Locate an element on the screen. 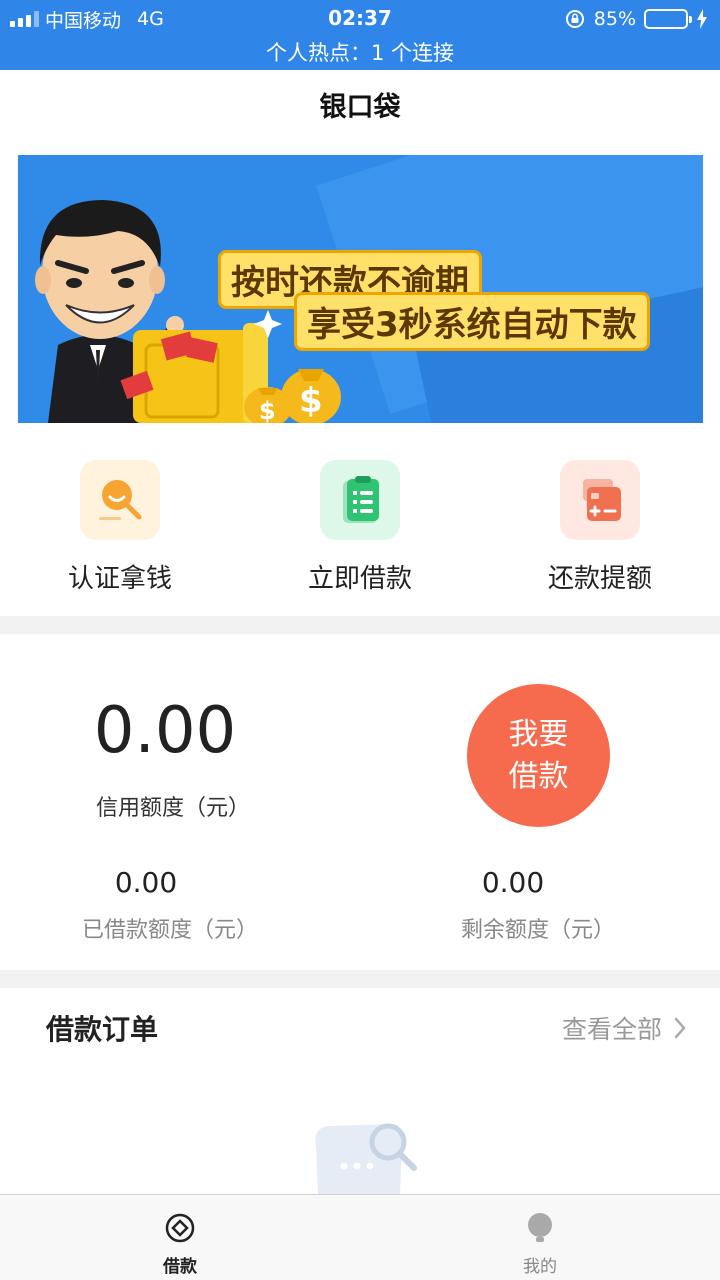  banner-slogan-2: 享受3秒系统自动下款 is located at coordinates (472, 321).